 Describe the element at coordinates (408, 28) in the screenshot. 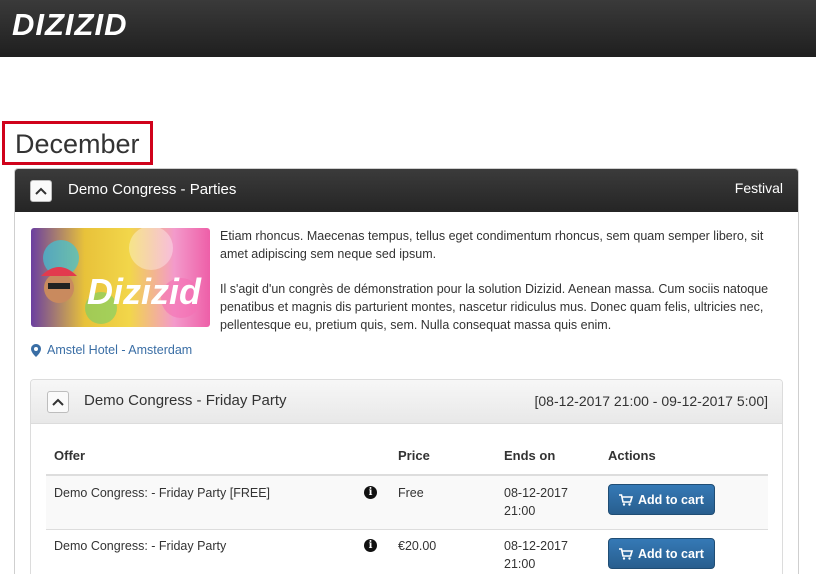

I see `top-navbar: DIZIZID` at that location.